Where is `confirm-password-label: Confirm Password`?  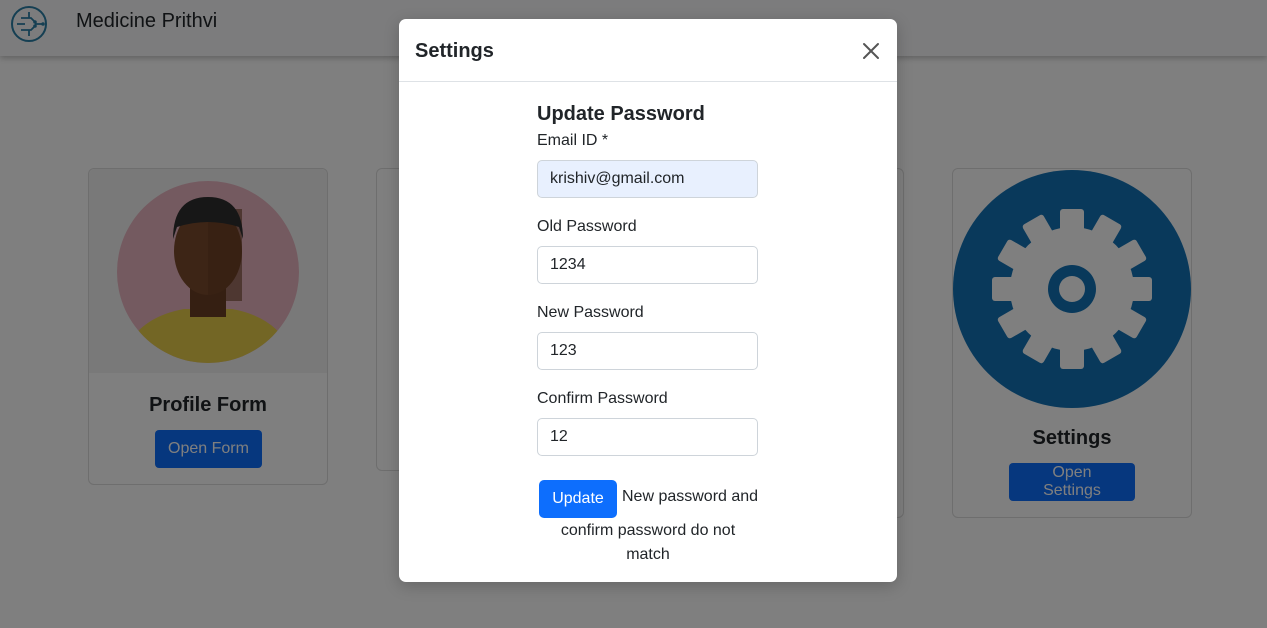
confirm-password-label: Confirm Password is located at coordinates (602, 398).